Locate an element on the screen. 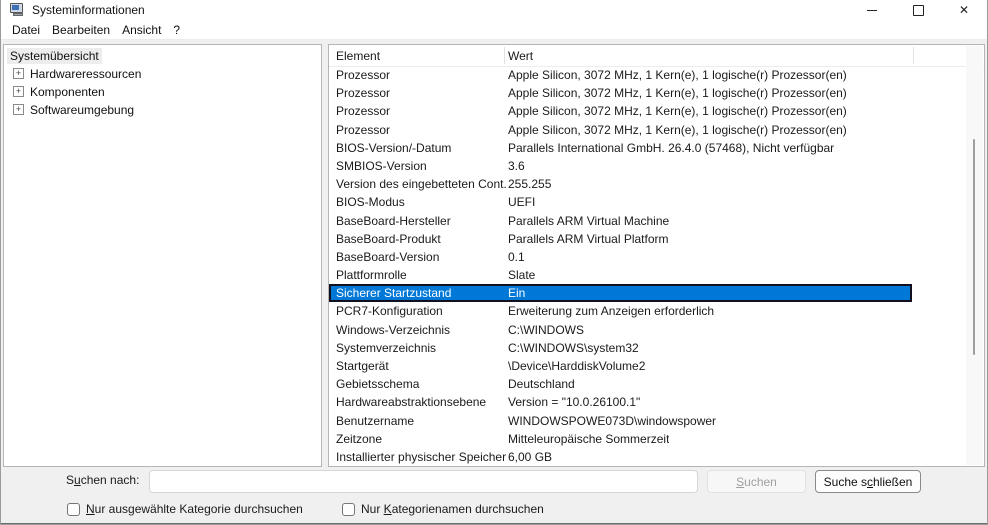  element-cell: Systemverzeichnis is located at coordinates (386, 347).